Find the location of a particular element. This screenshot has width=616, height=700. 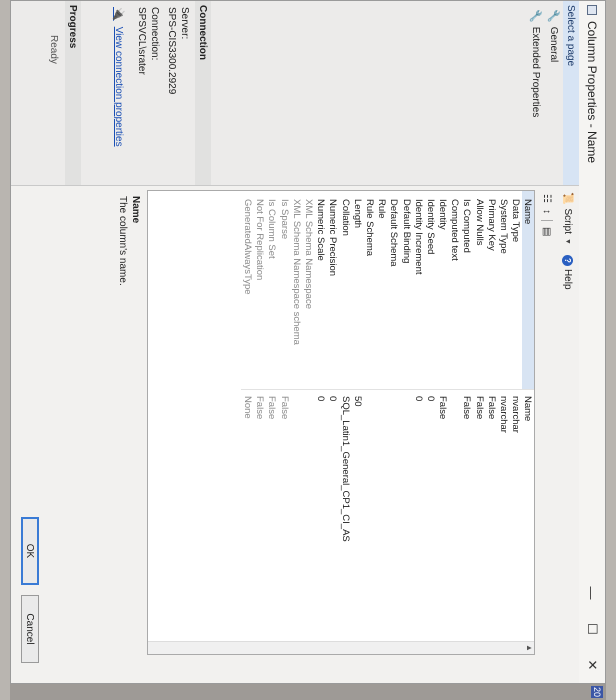

script-icon: 📜 is located at coordinates (568, 198).